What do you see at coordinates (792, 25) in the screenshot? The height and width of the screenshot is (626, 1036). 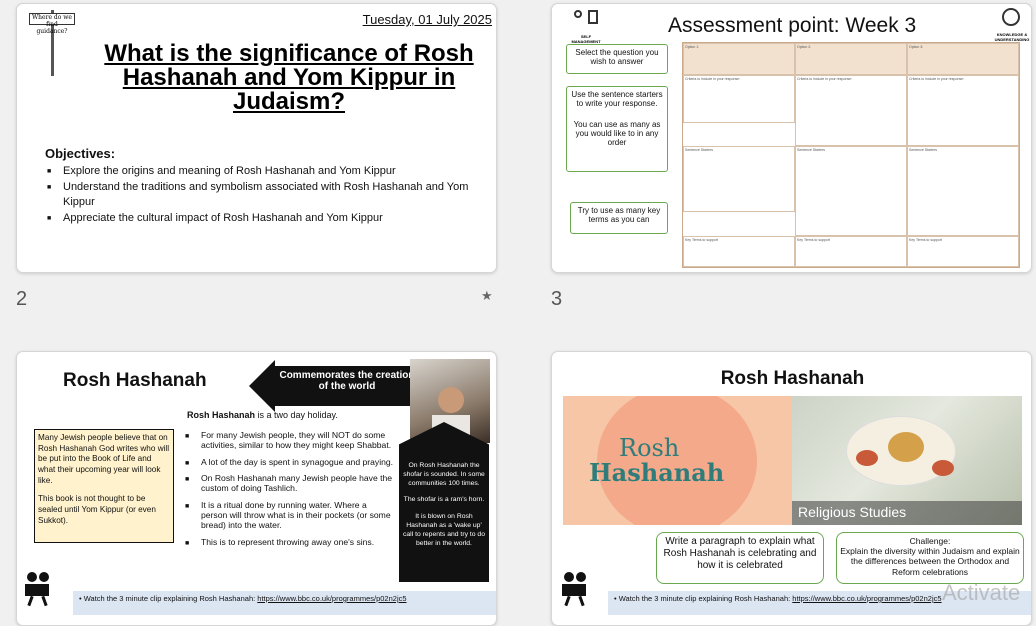 I see `slide-title: Assessment point: Week 3` at bounding box center [792, 25].